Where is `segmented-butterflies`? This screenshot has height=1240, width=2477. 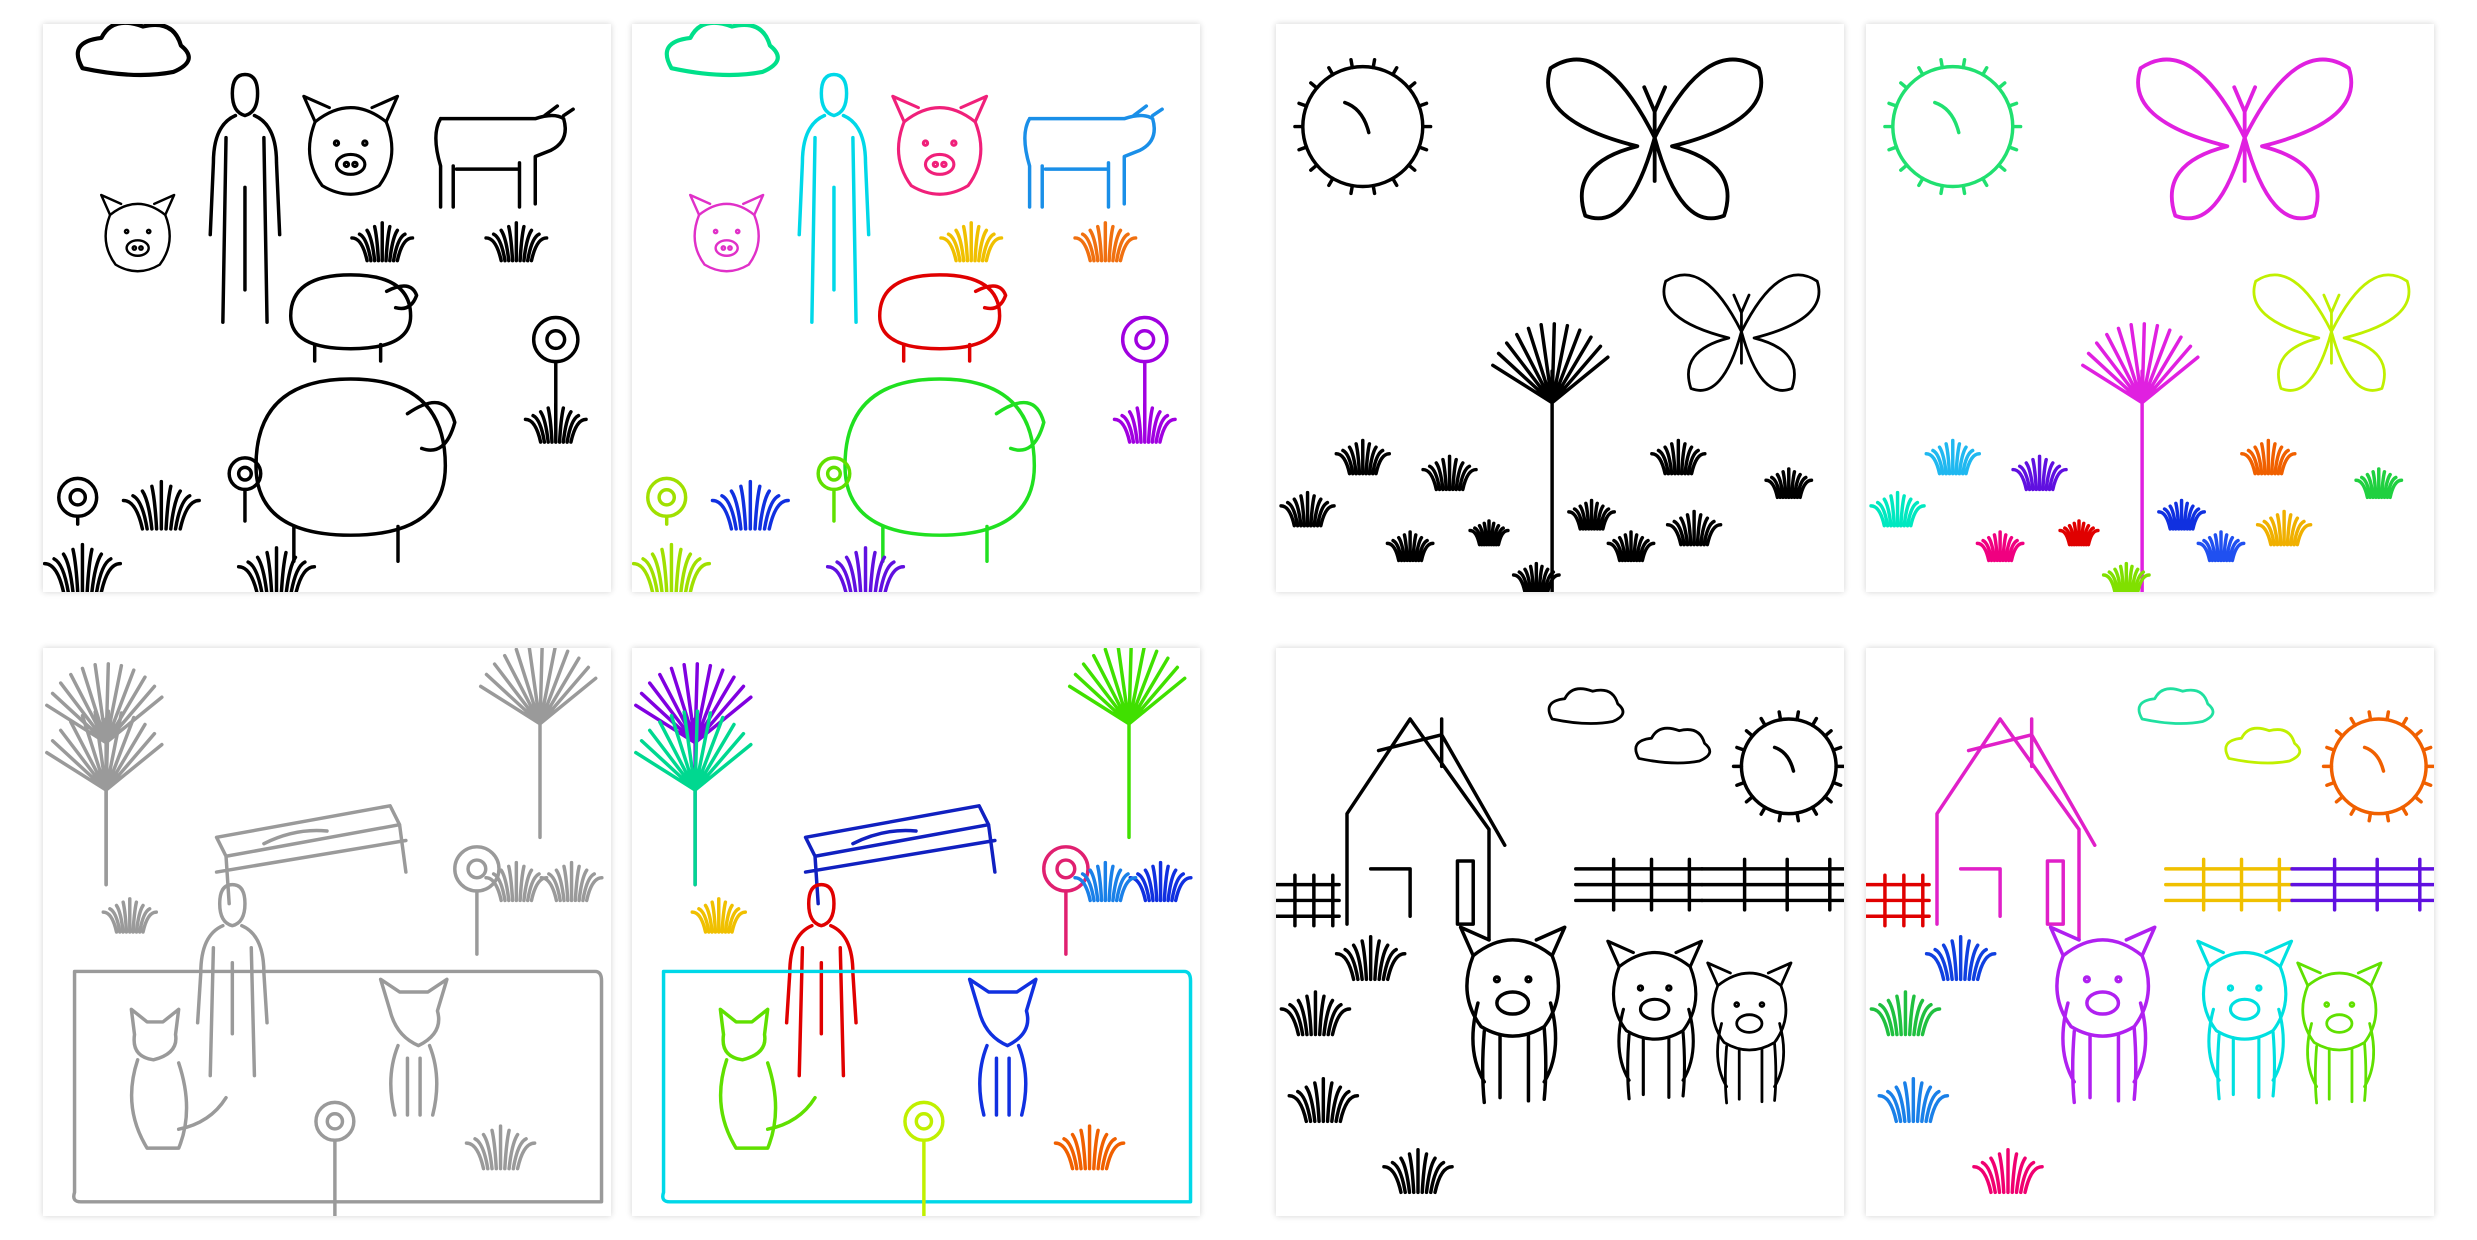
segmented-butterflies is located at coordinates (2140, 324).